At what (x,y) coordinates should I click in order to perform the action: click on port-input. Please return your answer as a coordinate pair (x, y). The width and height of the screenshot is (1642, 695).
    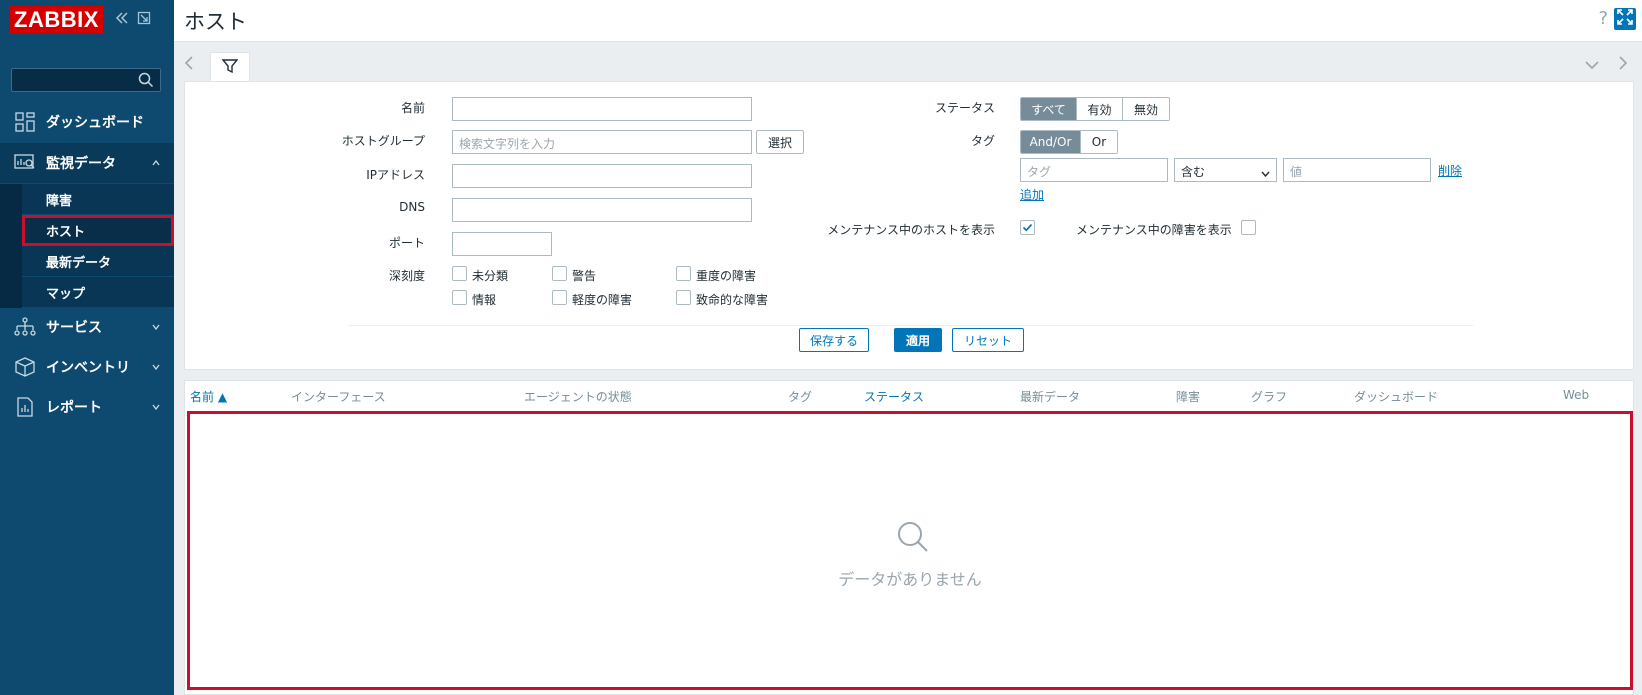
    Looking at the image, I should click on (502, 244).